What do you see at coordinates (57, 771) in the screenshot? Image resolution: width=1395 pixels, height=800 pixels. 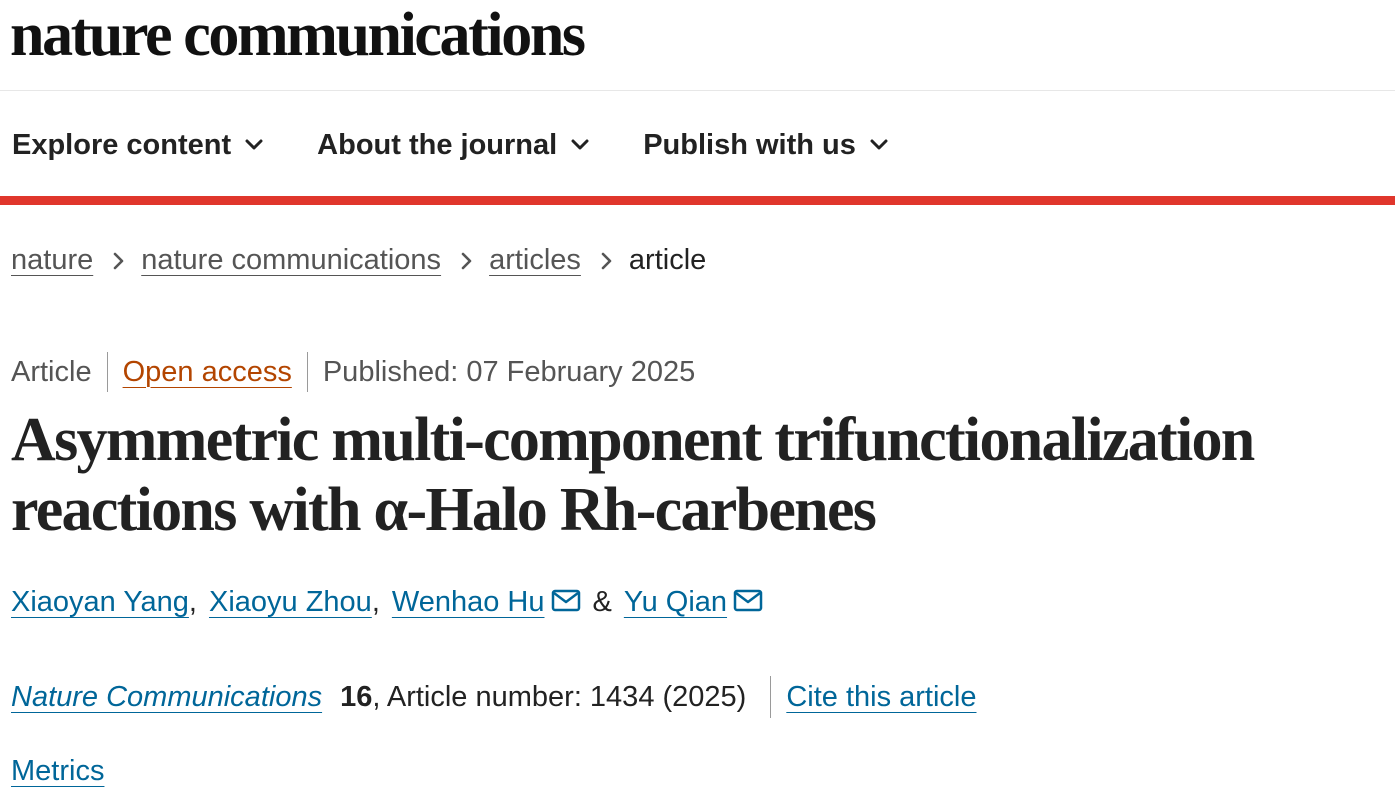 I see `metrics-link: Metrics` at bounding box center [57, 771].